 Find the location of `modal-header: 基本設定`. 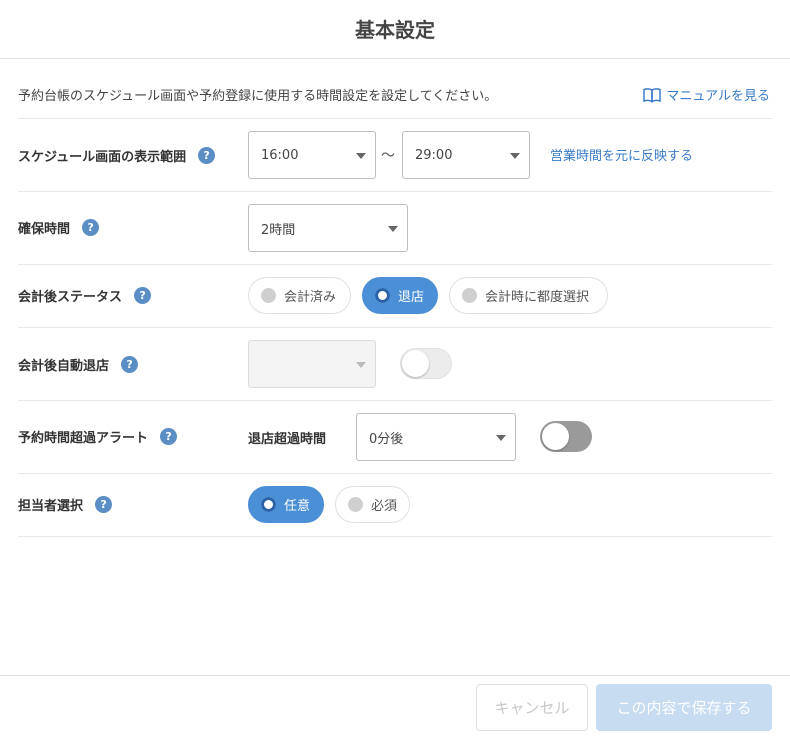

modal-header: 基本設定 is located at coordinates (395, 29).